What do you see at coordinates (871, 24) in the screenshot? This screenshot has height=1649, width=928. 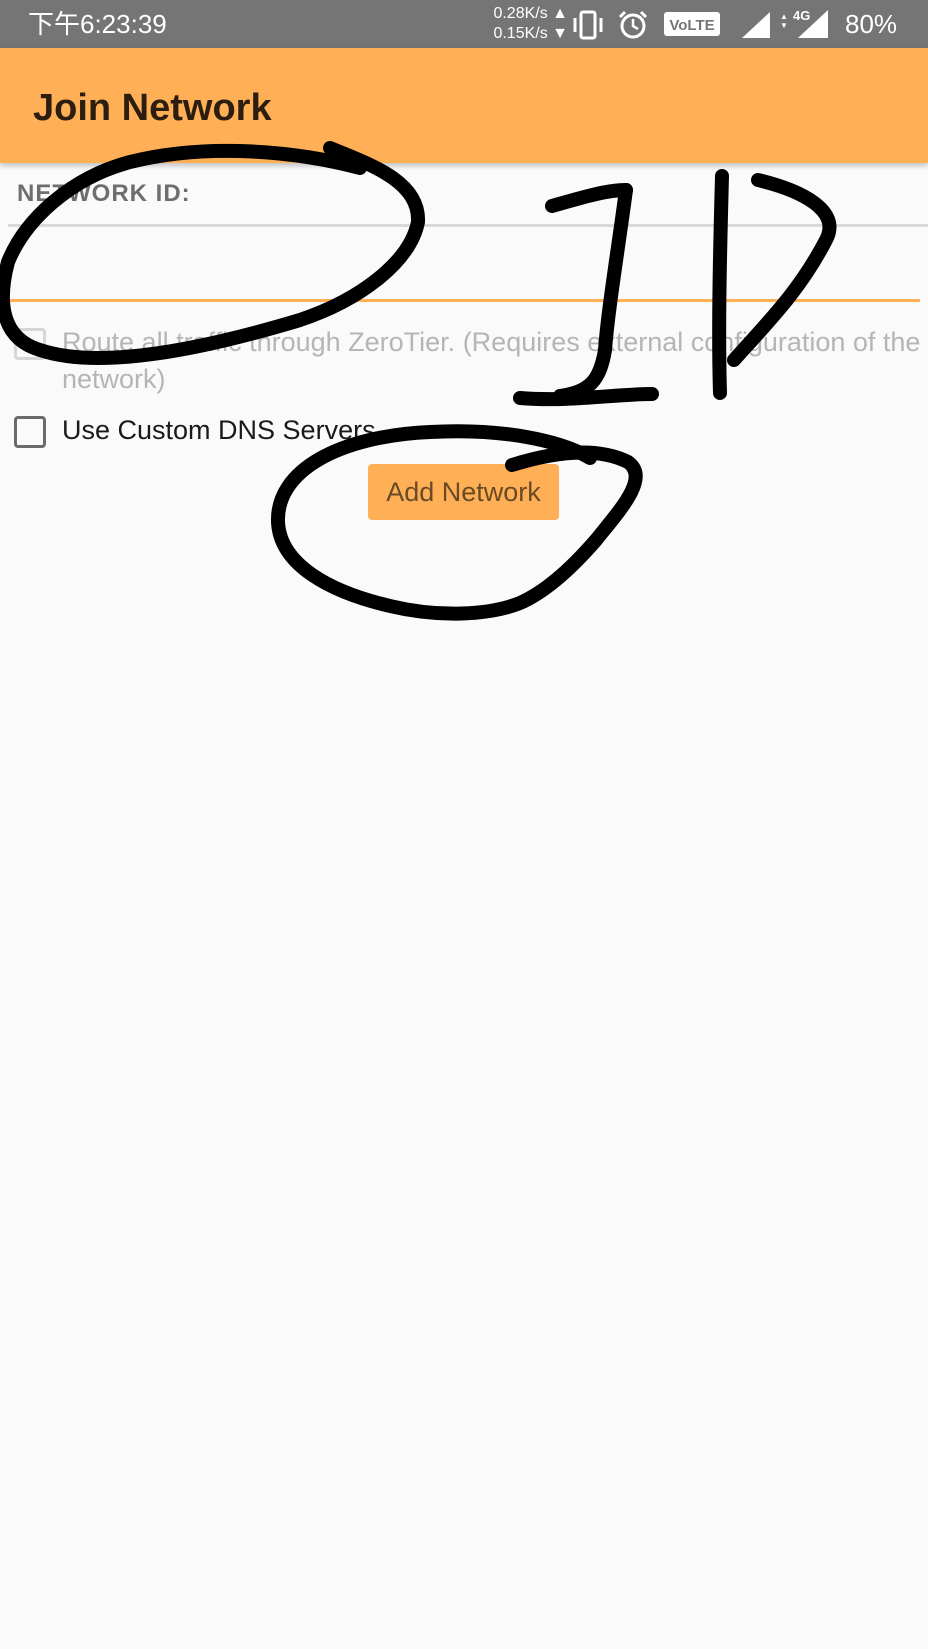 I see `battery-percentage: 80%` at bounding box center [871, 24].